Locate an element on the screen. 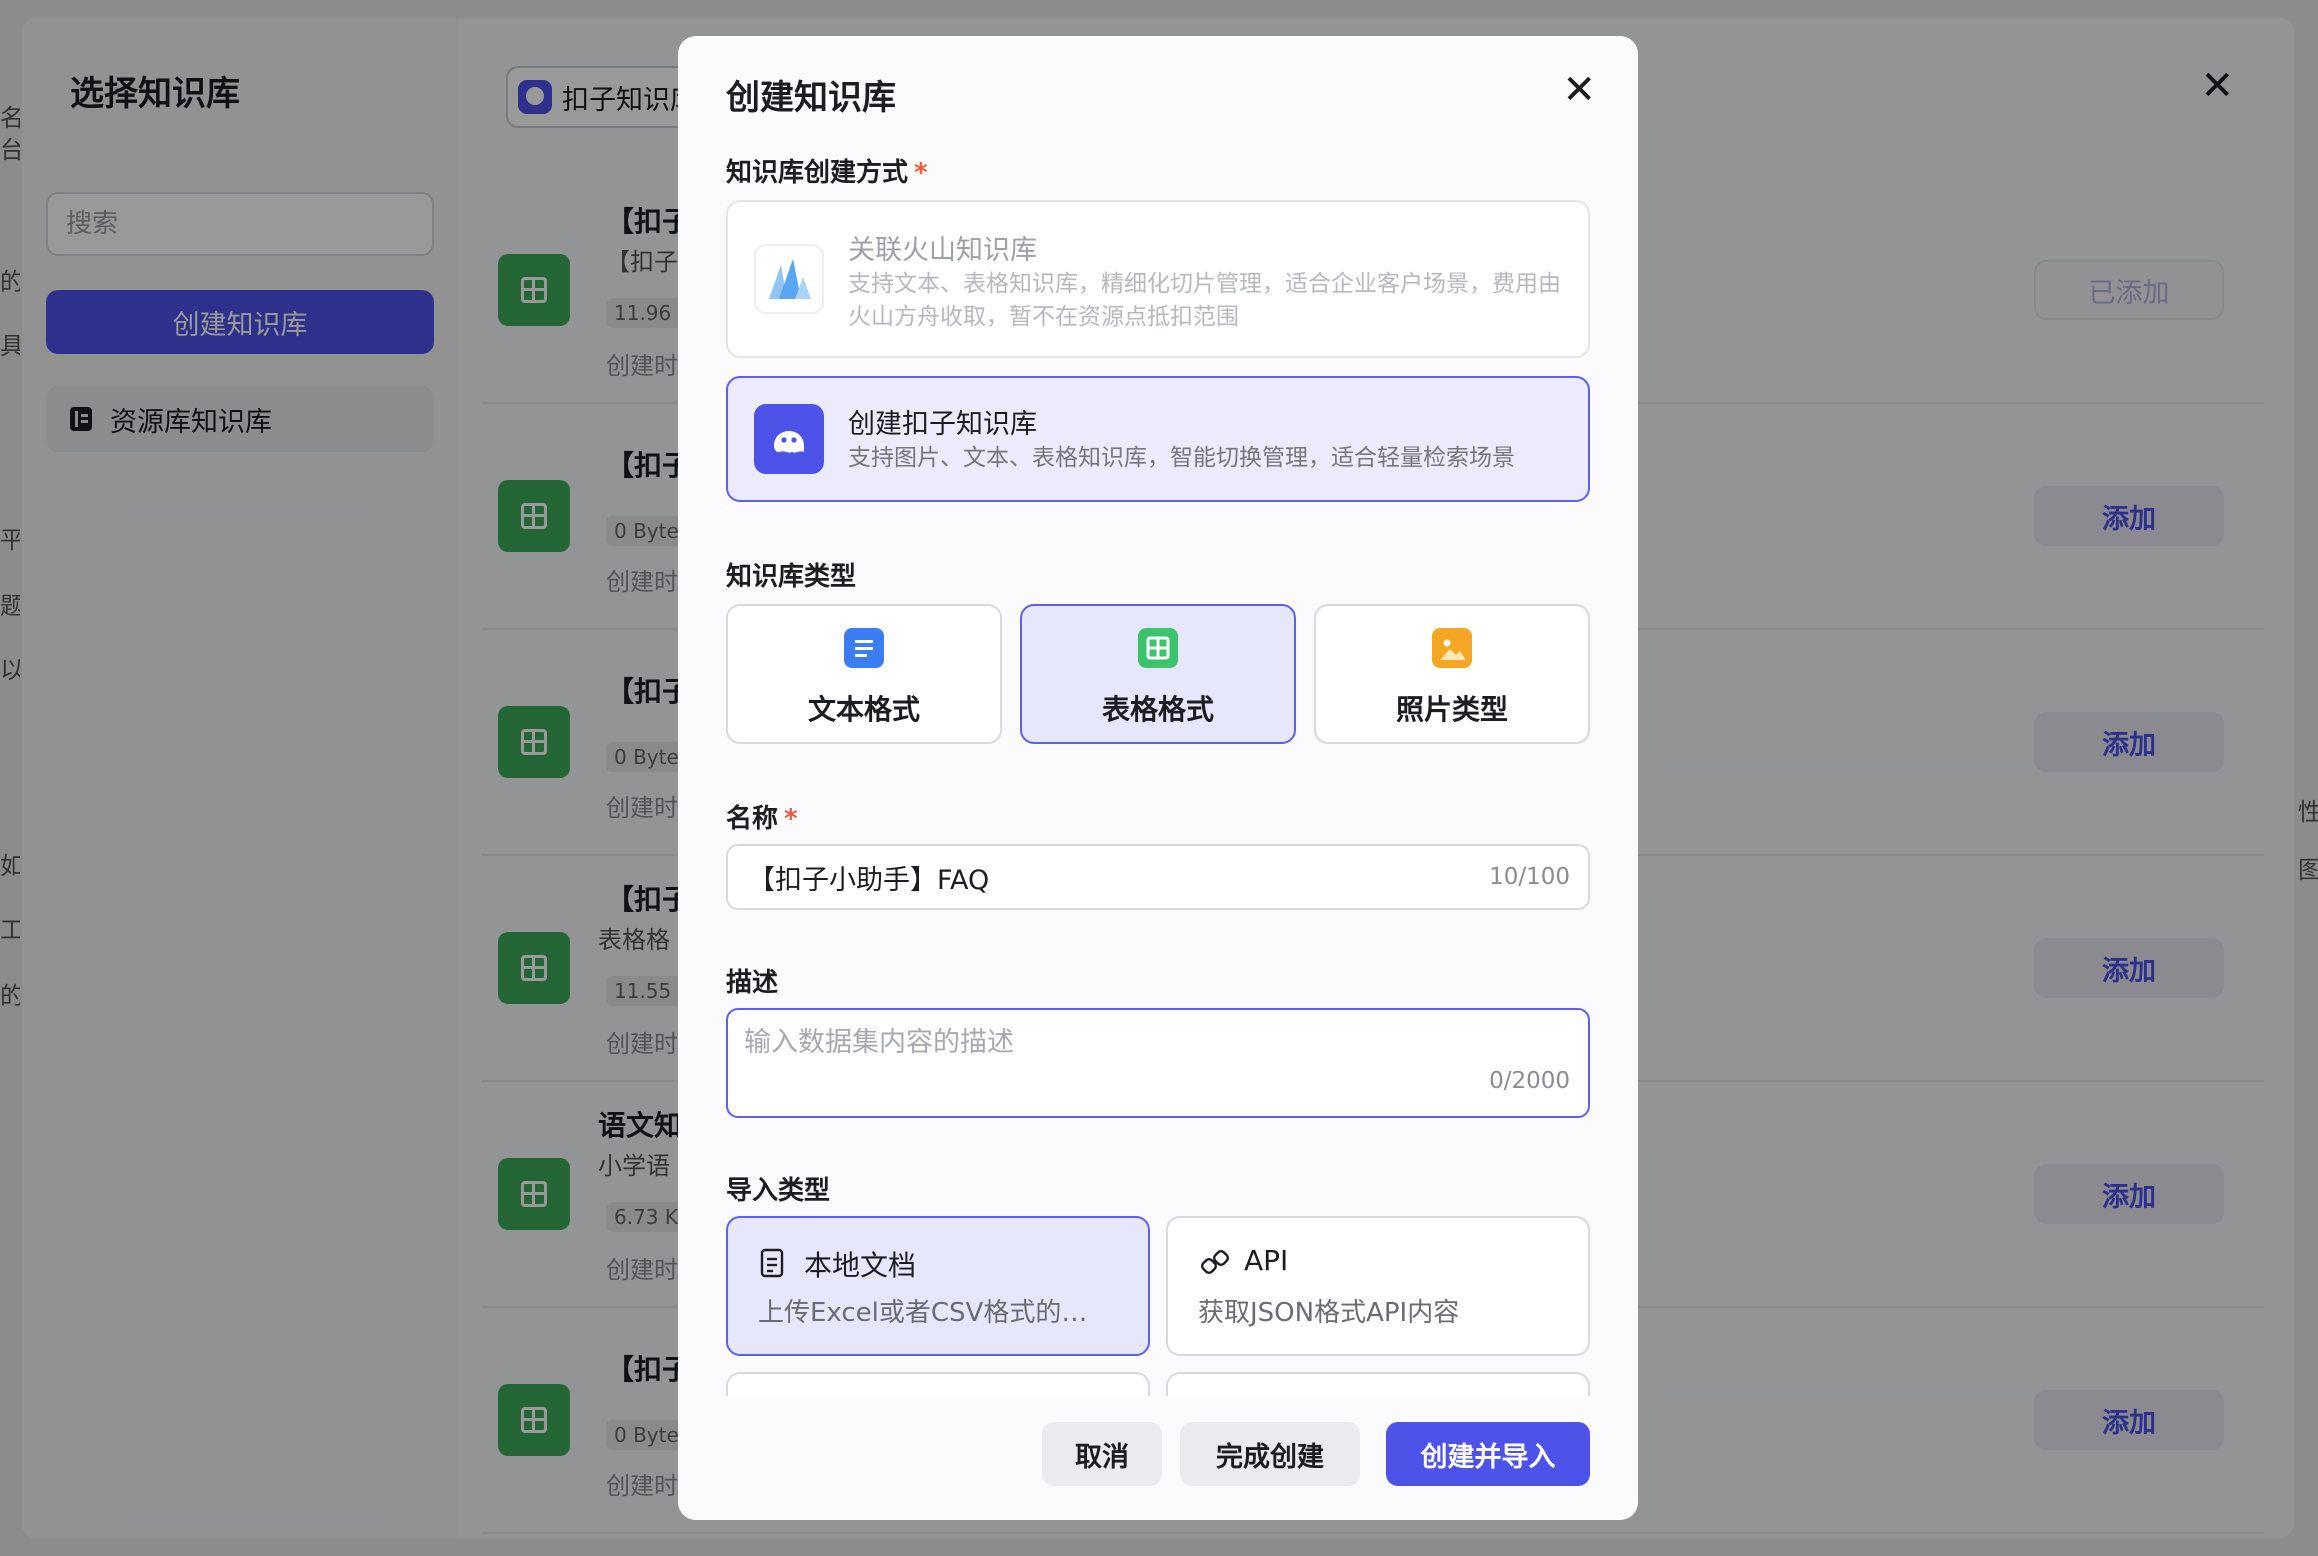  type-label: 照片类型 is located at coordinates (1451, 709).